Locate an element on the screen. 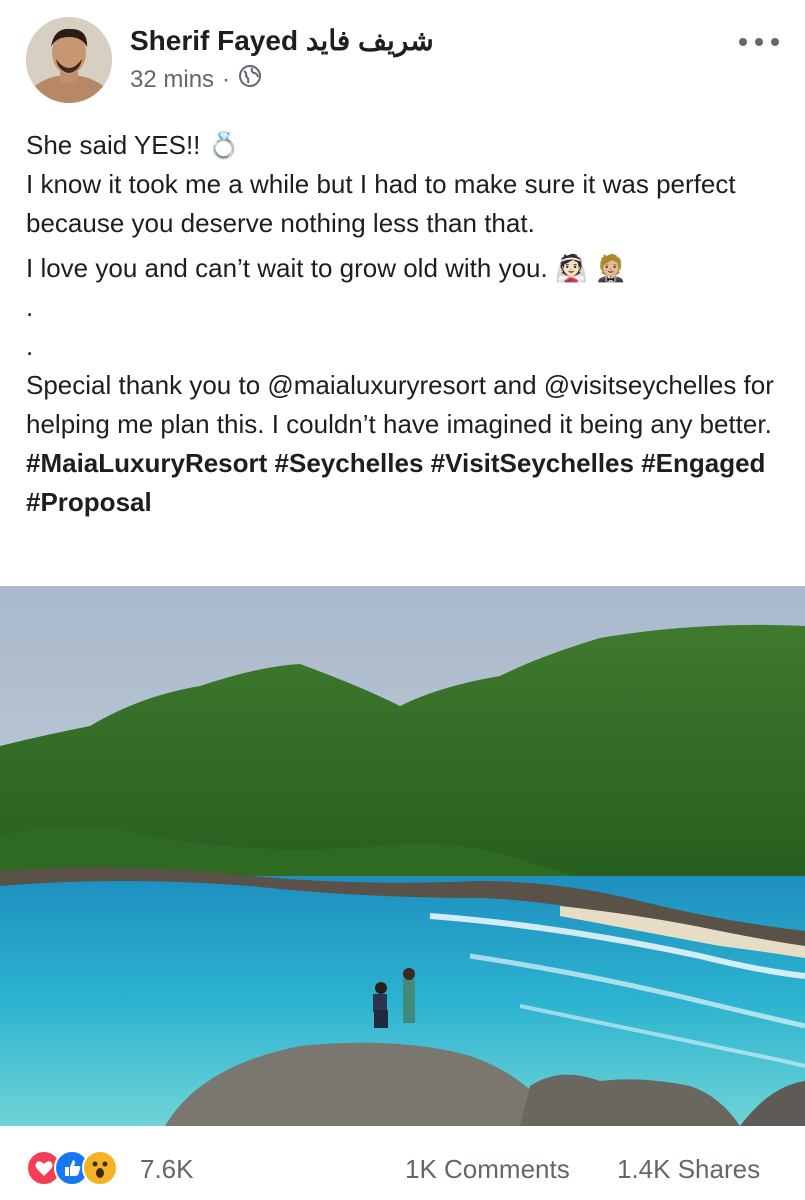 This screenshot has height=1200, width=805. post-time: 32 mins is located at coordinates (172, 80).